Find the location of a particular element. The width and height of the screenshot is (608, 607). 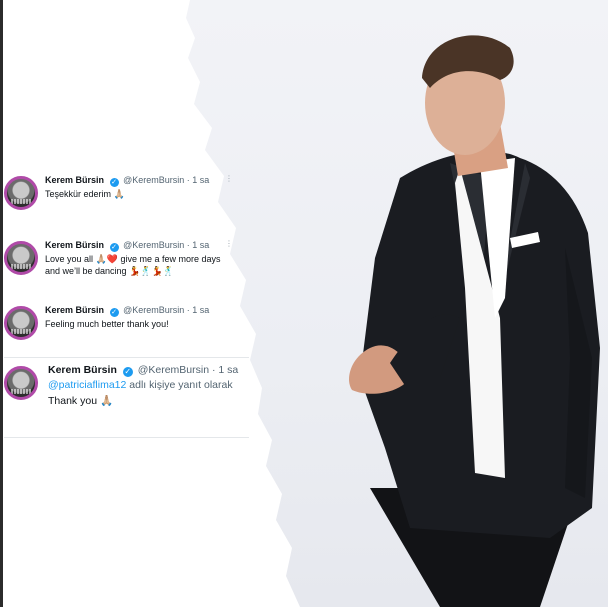

tweet-text: Thank you 🙏🏼 is located at coordinates (81, 401).